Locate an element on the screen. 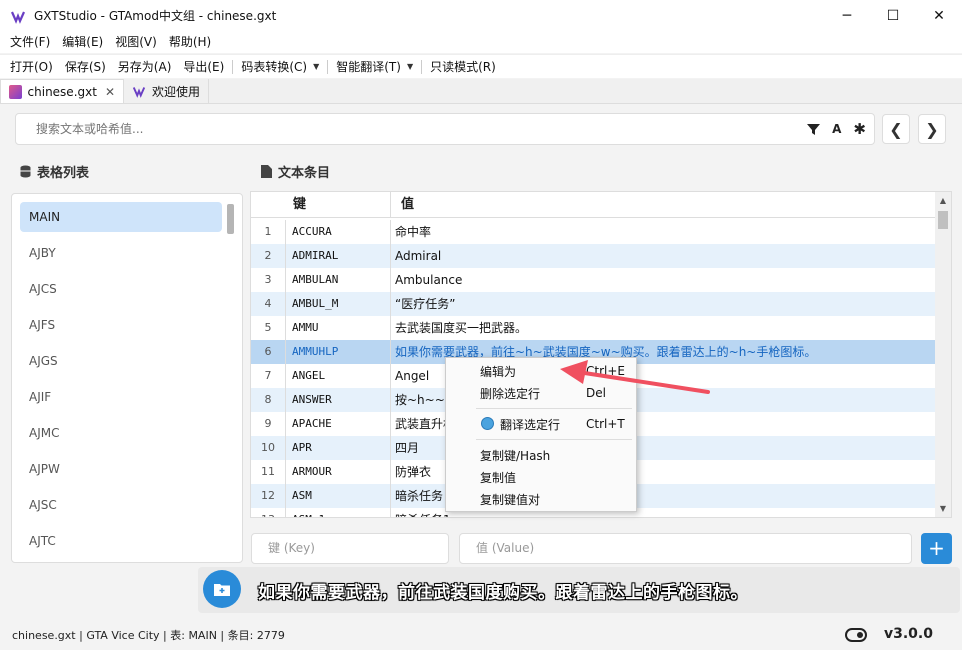 Image resolution: width=962 pixels, height=650 pixels. search-box: A ✱ is located at coordinates (445, 129).